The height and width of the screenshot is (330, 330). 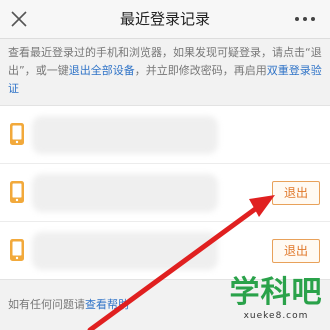 I want to click on header-bar: 最近登录记录, so click(x=165, y=19).